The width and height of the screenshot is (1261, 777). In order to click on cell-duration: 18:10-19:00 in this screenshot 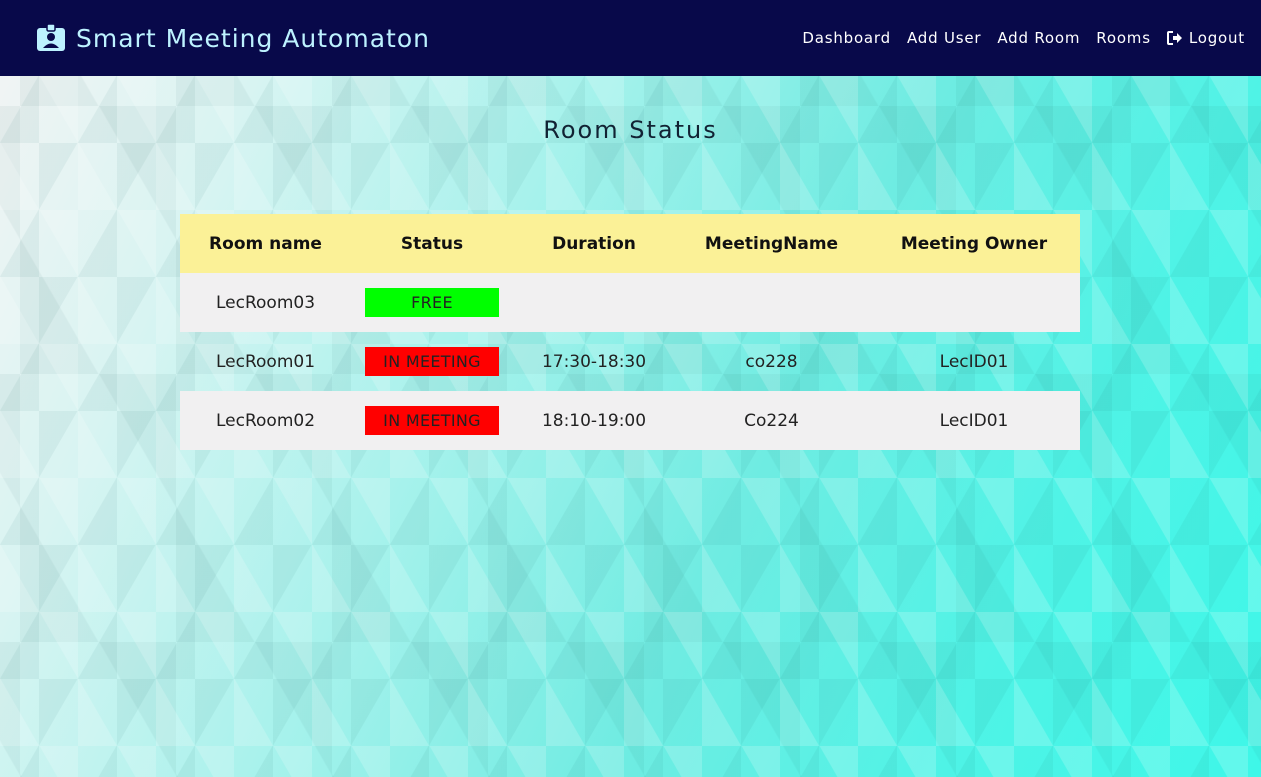, I will do `click(594, 420)`.